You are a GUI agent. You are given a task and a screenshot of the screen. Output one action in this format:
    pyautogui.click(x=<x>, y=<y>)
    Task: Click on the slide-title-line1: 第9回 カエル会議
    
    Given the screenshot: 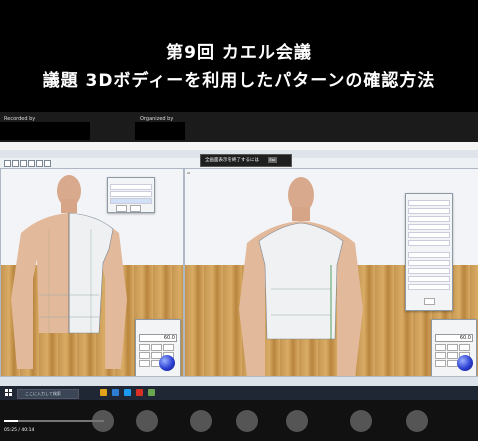 What is the action you would take?
    pyautogui.click(x=239, y=53)
    